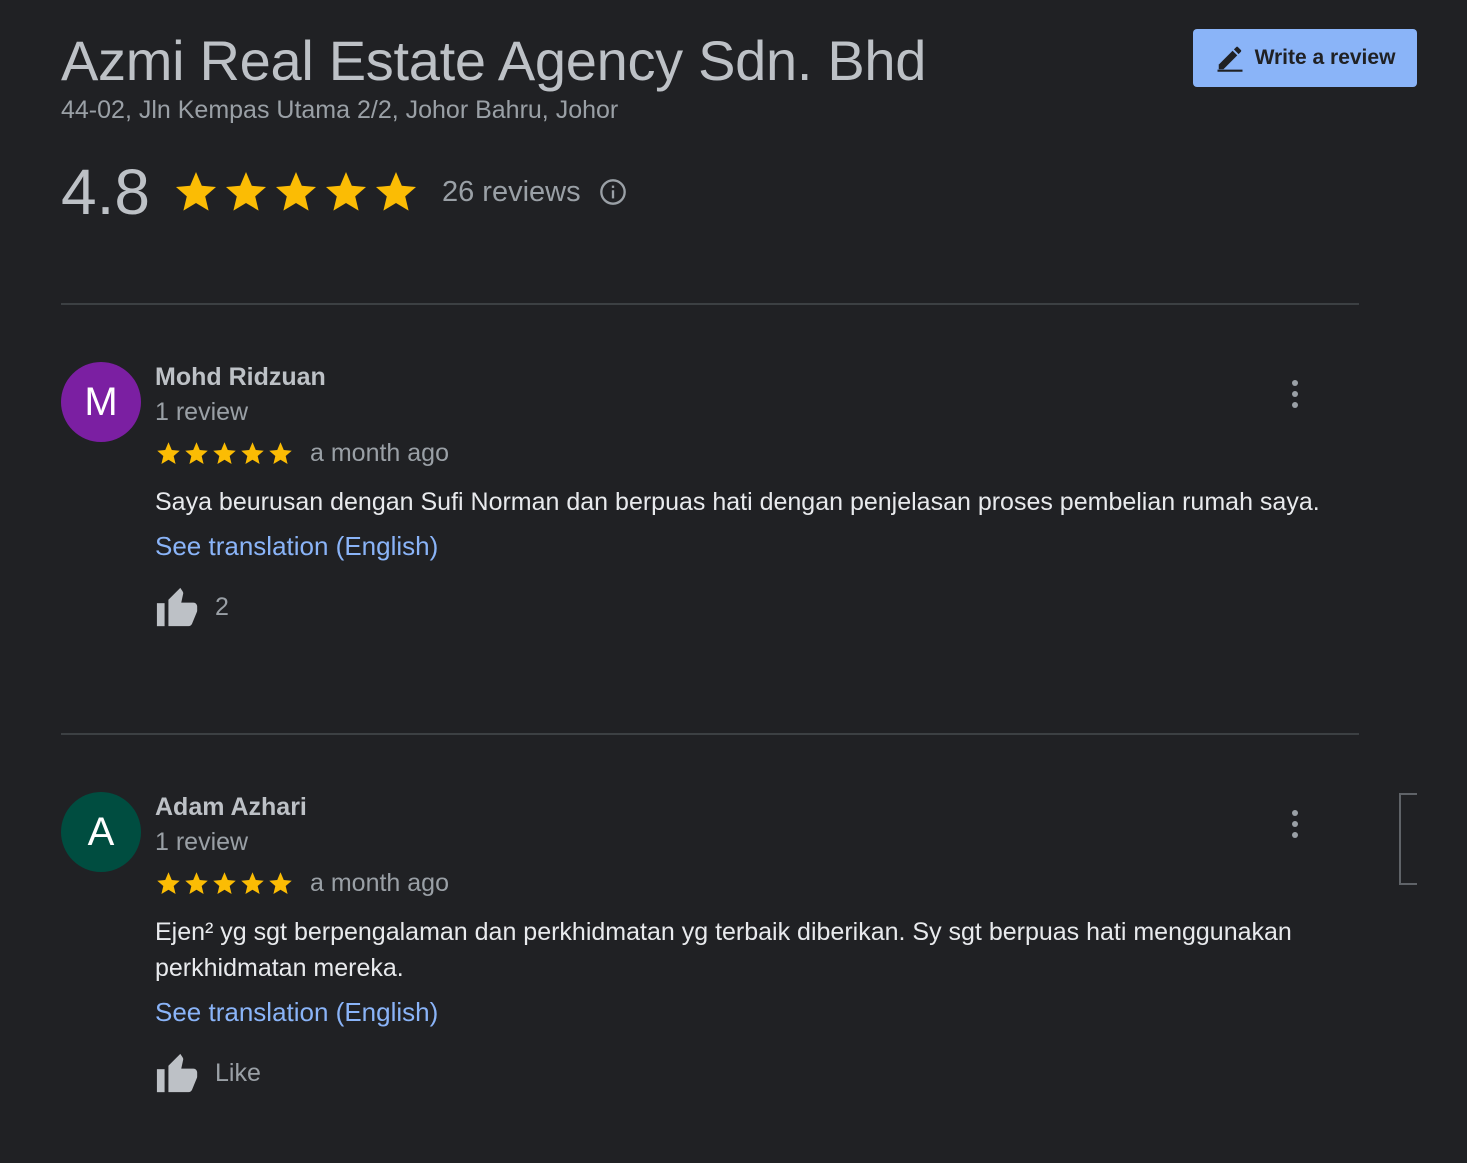  What do you see at coordinates (755, 807) in the screenshot?
I see `reviewer-name: Adam Azhari` at bounding box center [755, 807].